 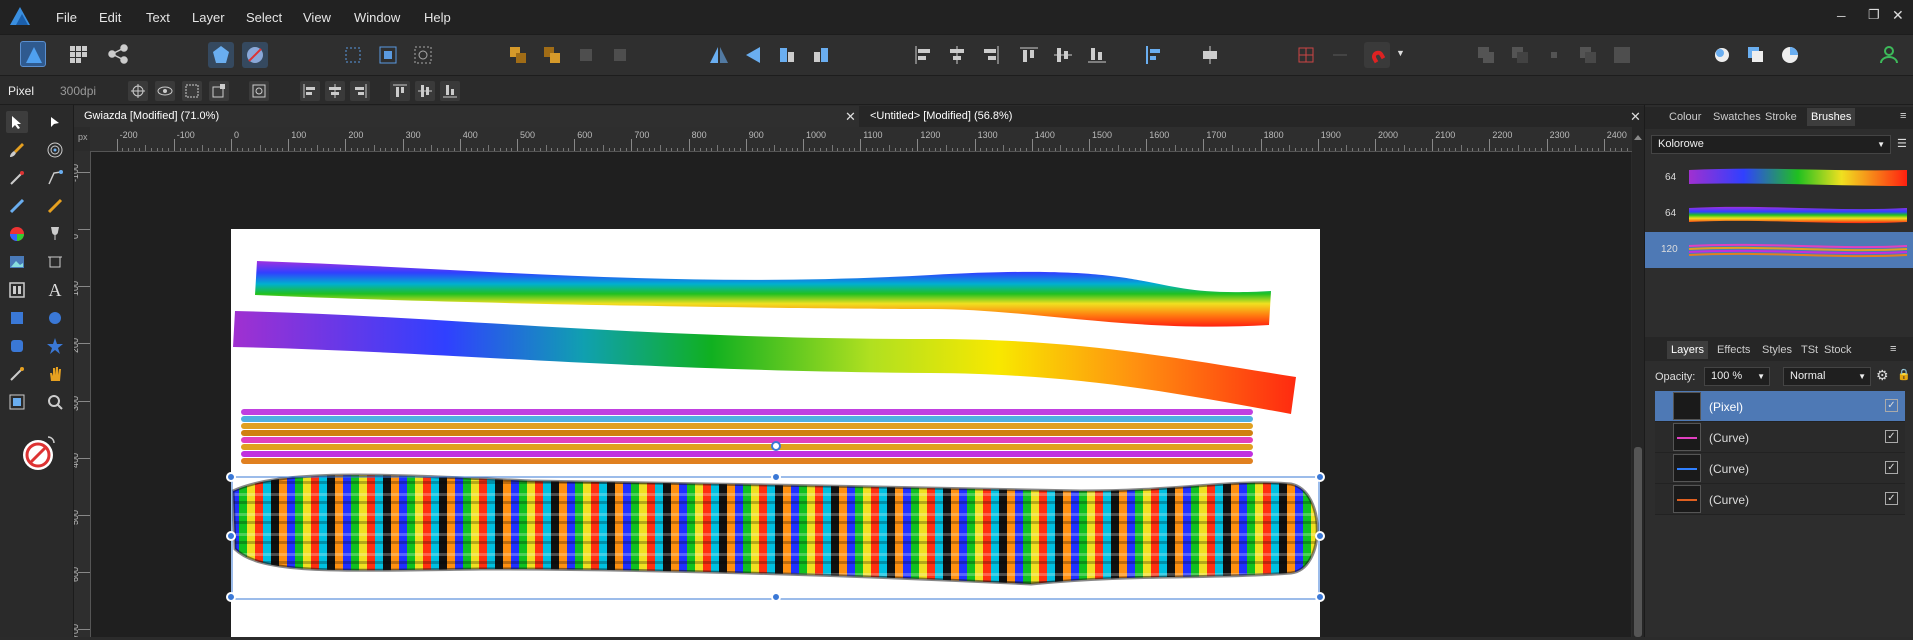 I want to click on layer-row: (Pixel) ✓, so click(x=1780, y=406).